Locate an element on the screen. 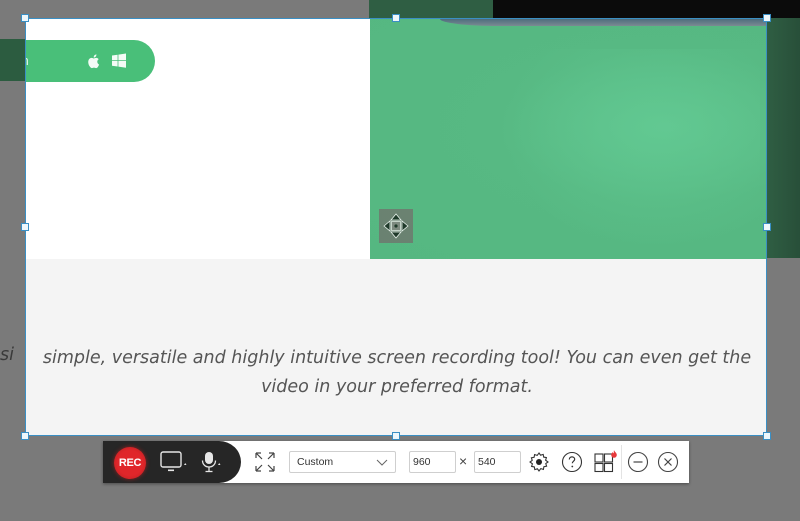 The width and height of the screenshot is (800, 521). gear-icon is located at coordinates (539, 462).